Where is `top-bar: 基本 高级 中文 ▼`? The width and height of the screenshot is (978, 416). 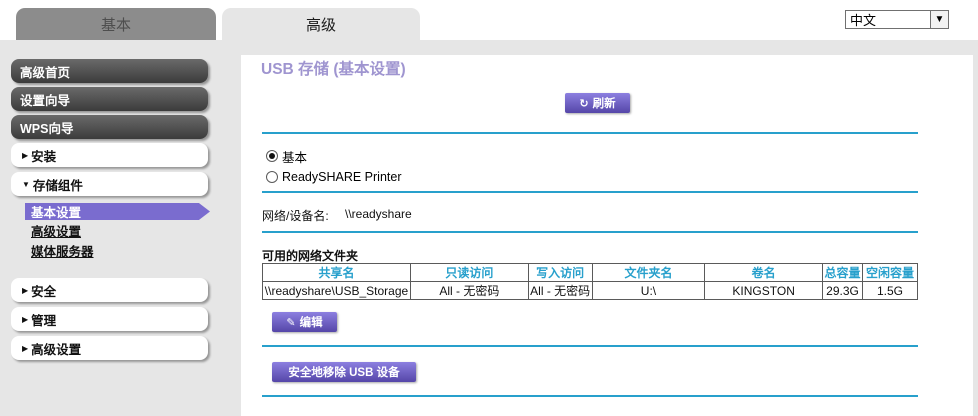 top-bar: 基本 高级 中文 ▼ is located at coordinates (489, 20).